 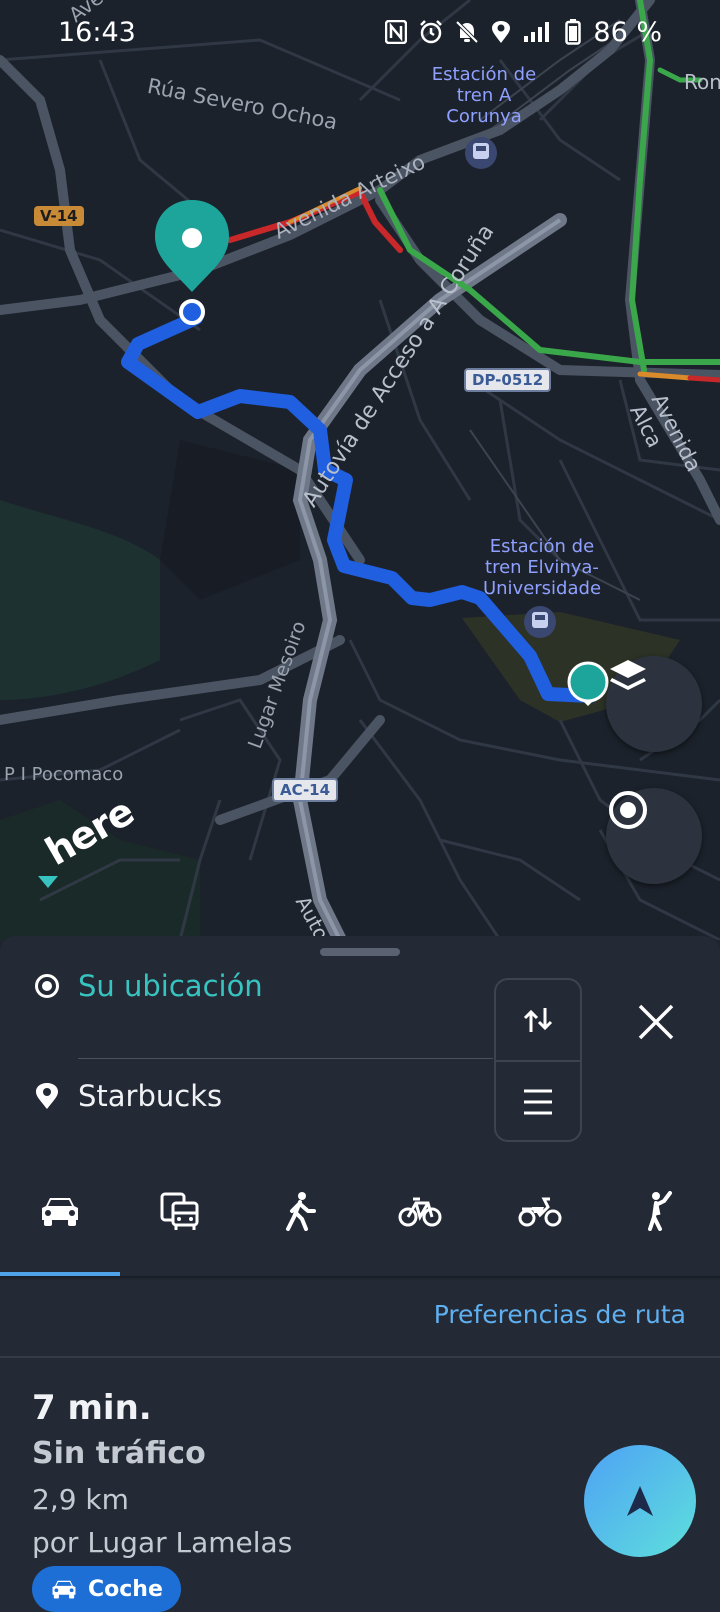 What do you see at coordinates (360, 1357) in the screenshot?
I see `section-separator` at bounding box center [360, 1357].